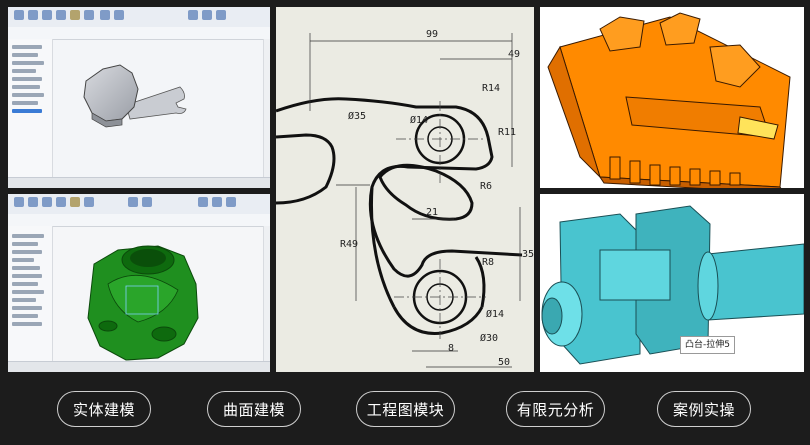 The height and width of the screenshot is (445, 810). Describe the element at coordinates (707, 345) in the screenshot. I see `feature-tooltip: 凸台-拉伸5` at that location.